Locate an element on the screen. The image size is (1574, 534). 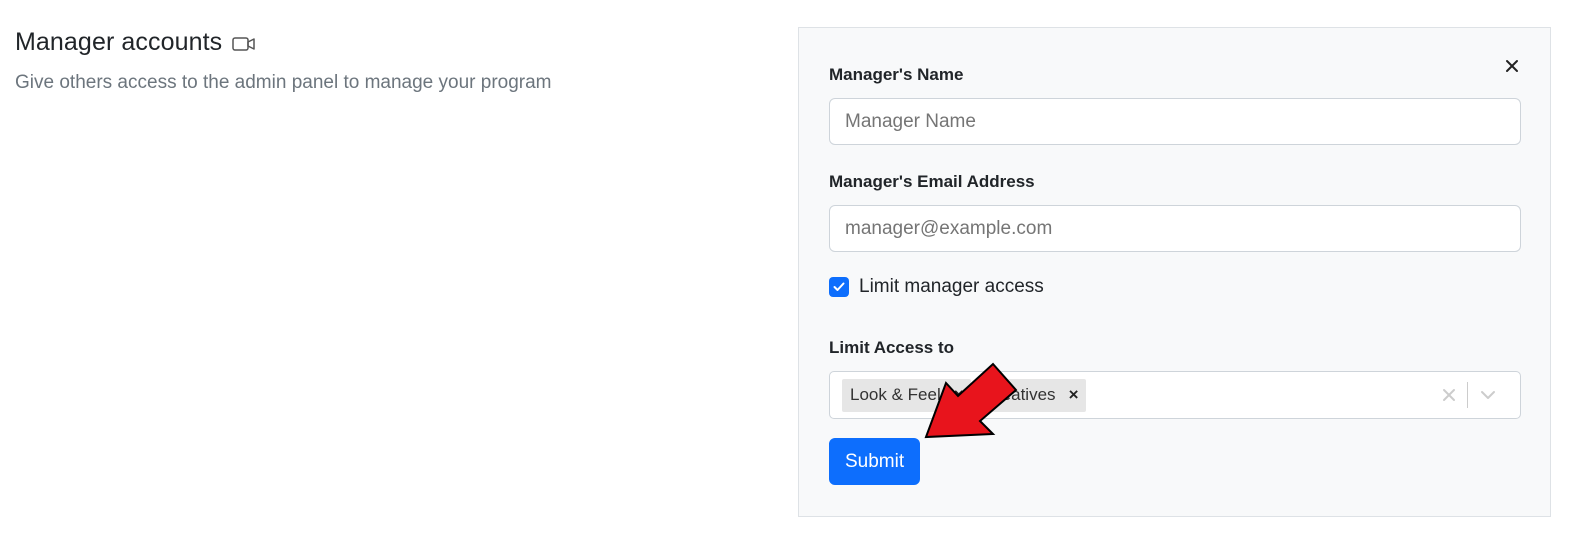
manager-name-input is located at coordinates (1175, 121).